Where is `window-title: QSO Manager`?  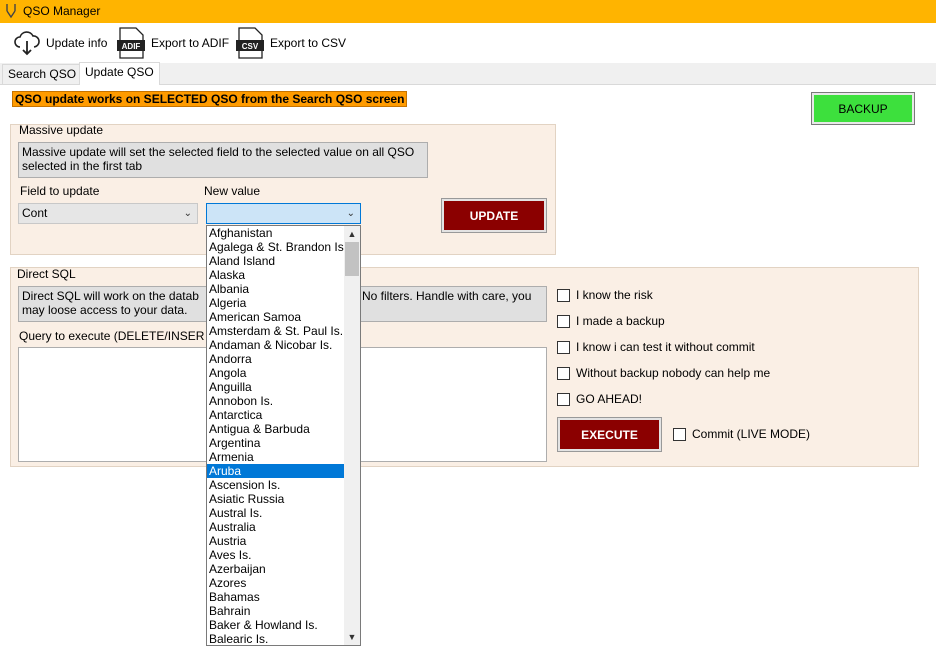
window-title: QSO Manager is located at coordinates (62, 11).